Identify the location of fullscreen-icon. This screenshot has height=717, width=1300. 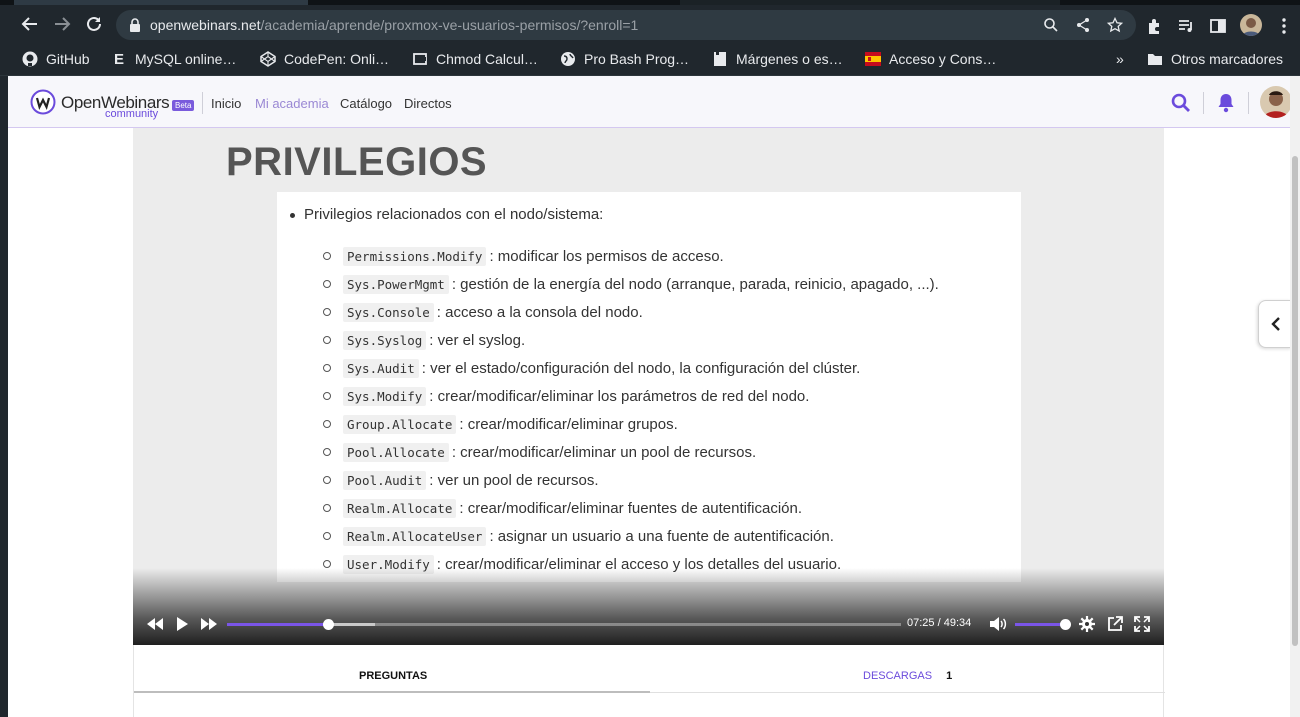
(1142, 624).